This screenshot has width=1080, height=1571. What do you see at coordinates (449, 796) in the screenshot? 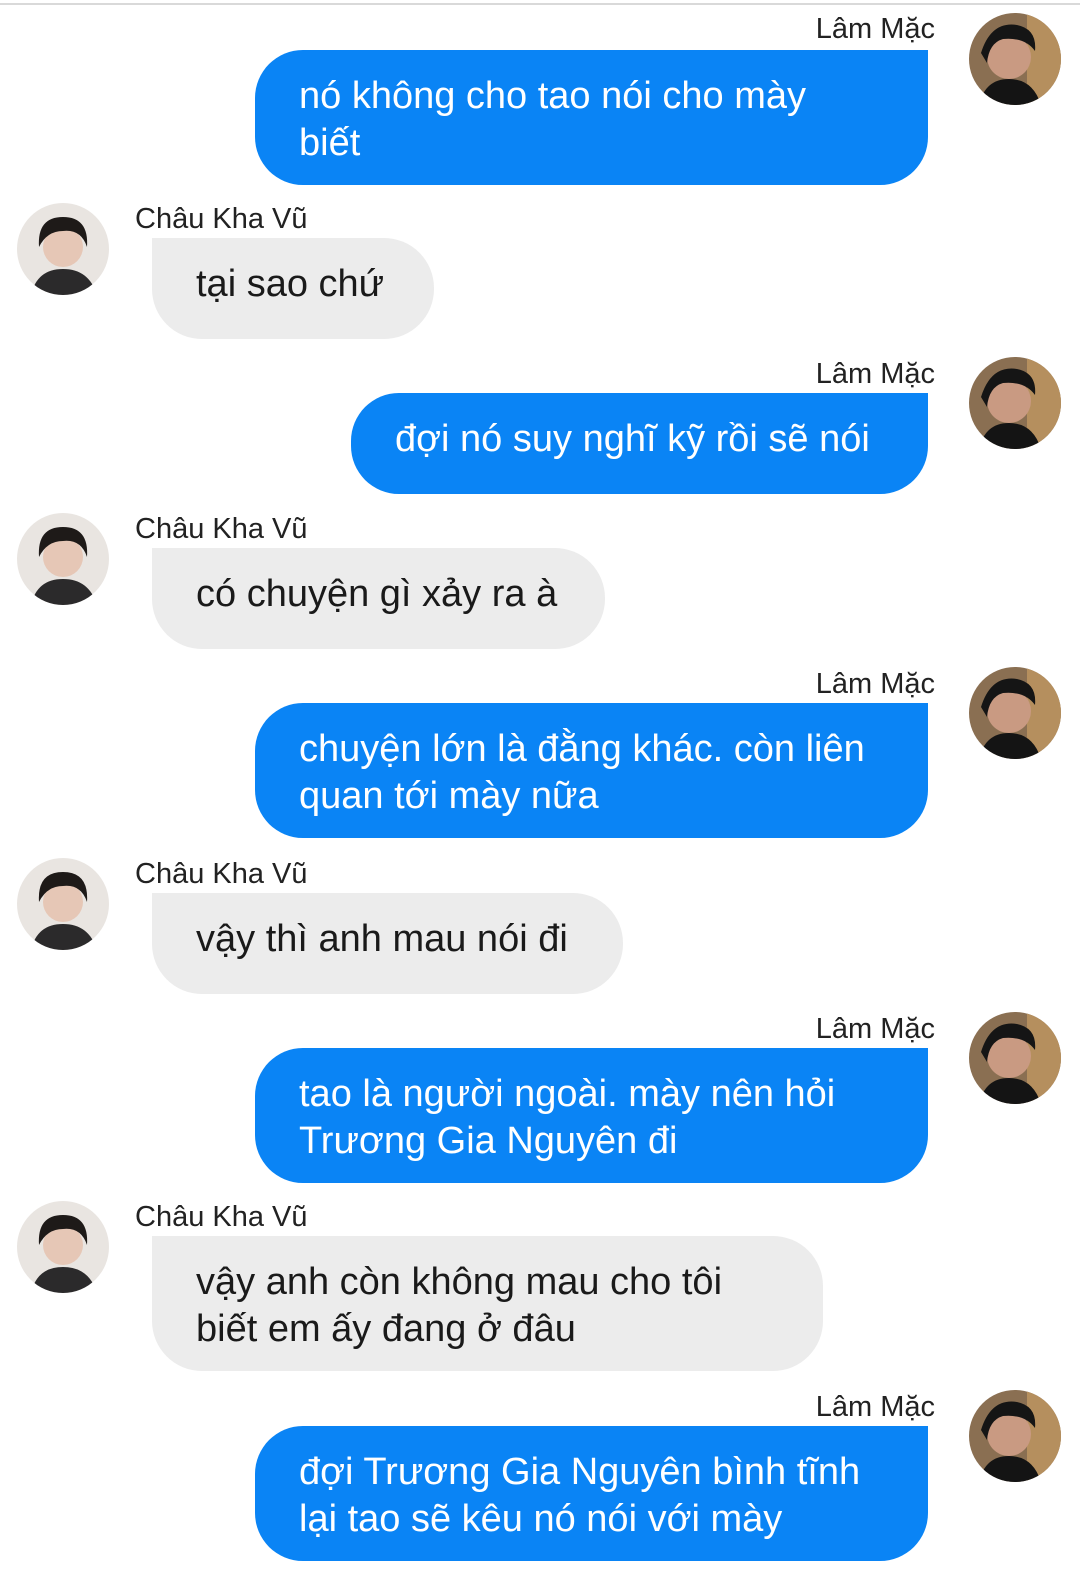
I see `message-text-line: quan tới mày nữa` at bounding box center [449, 796].